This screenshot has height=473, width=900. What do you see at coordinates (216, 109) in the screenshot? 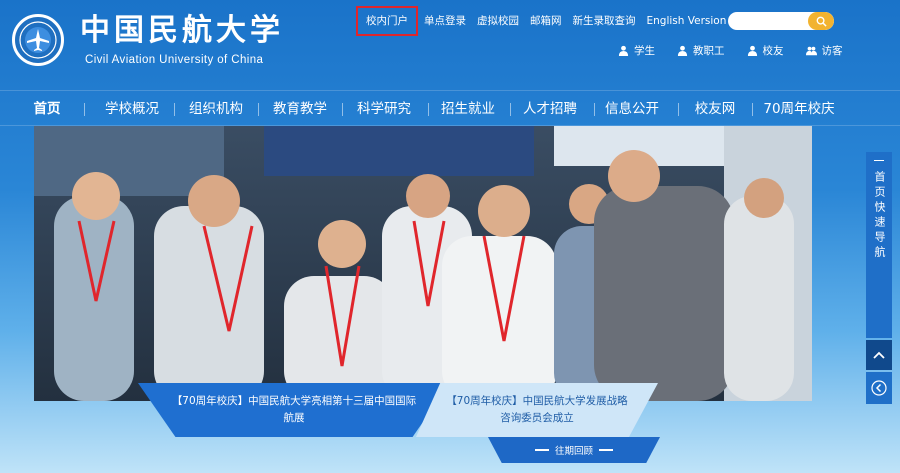
I see `nav-organization: 组织机构` at bounding box center [216, 109].